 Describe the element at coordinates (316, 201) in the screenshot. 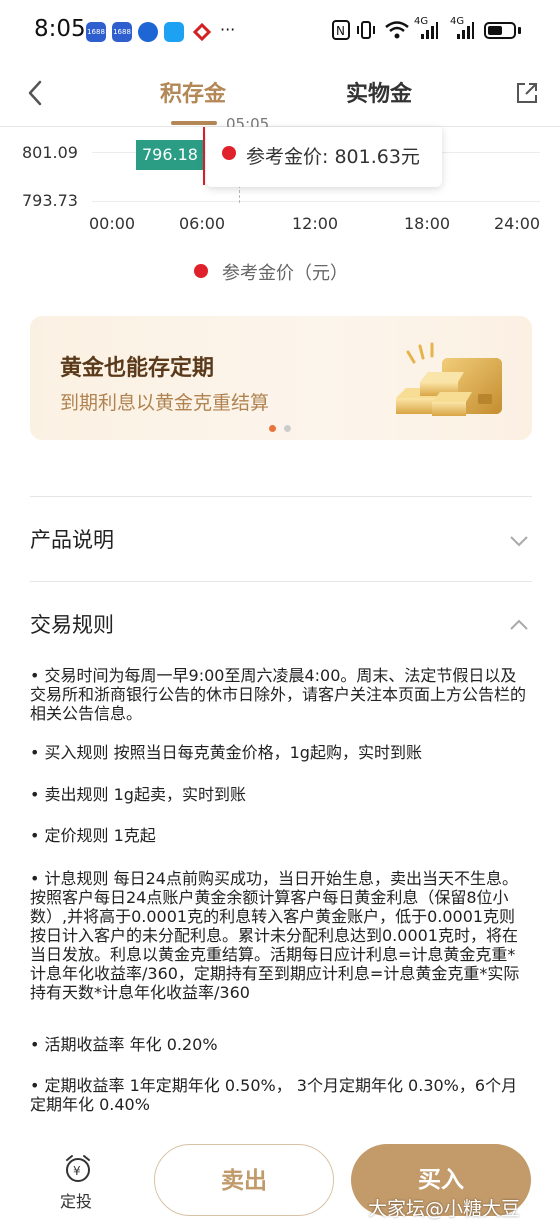

I see `gridline` at that location.